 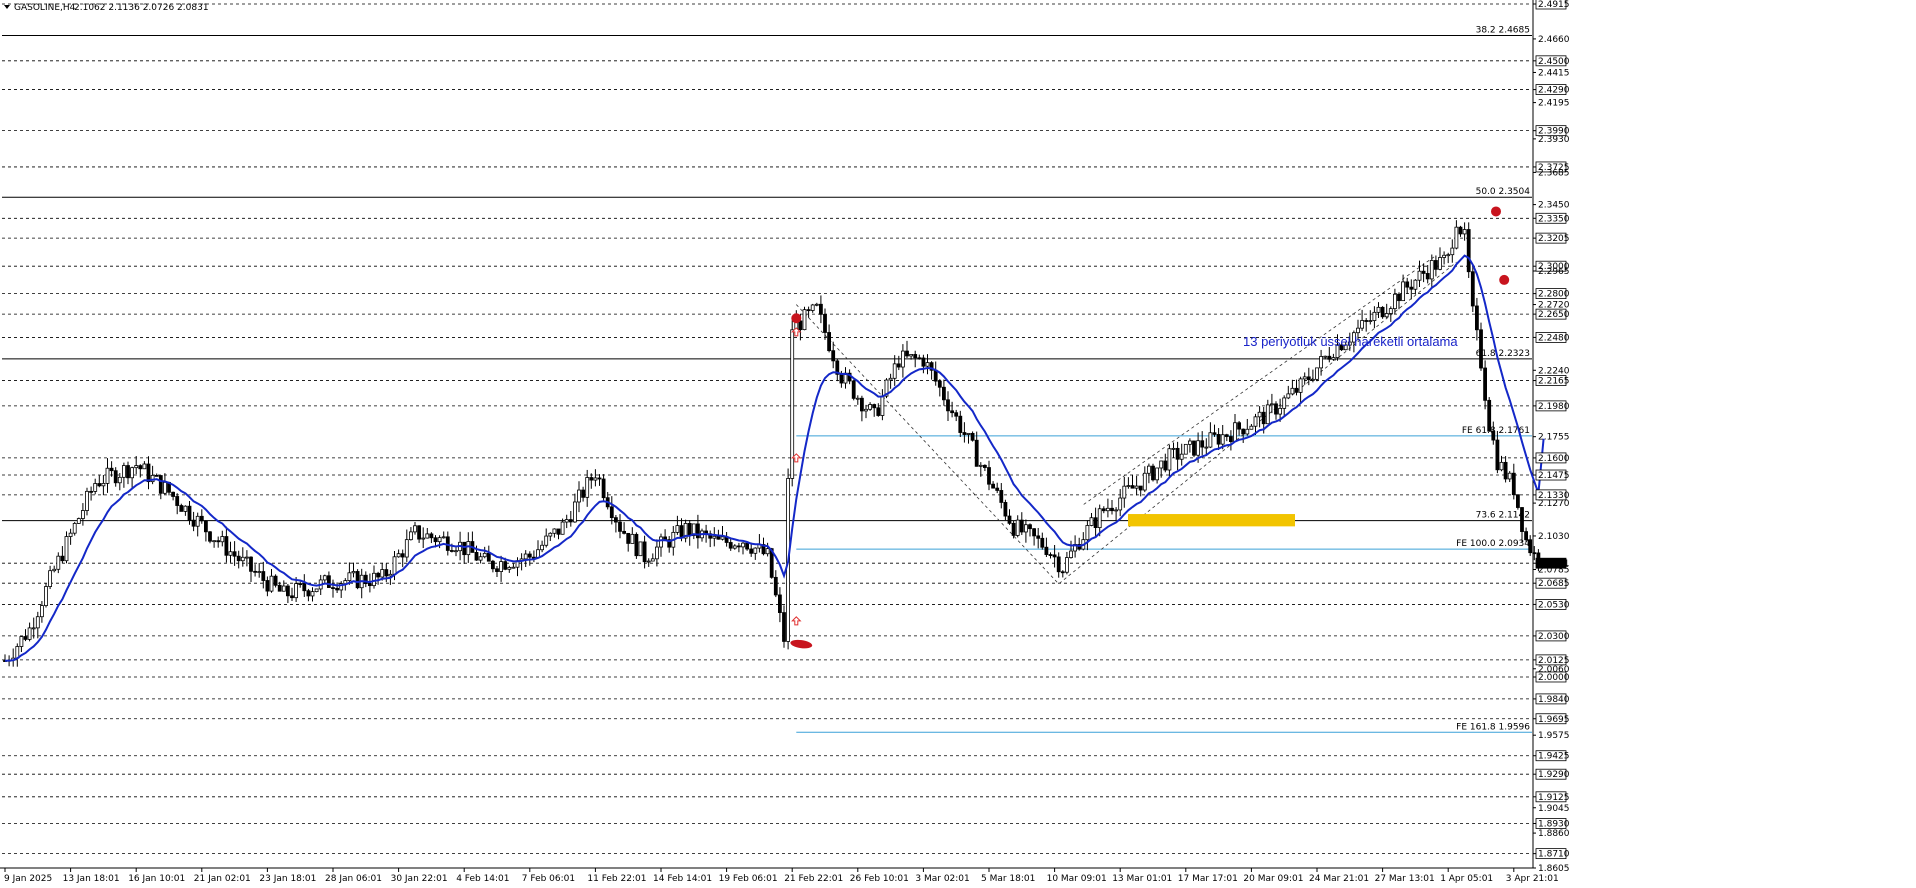 What do you see at coordinates (1405, 879) in the screenshot?
I see `time-tick-label: 27 Mar 13:01` at bounding box center [1405, 879].